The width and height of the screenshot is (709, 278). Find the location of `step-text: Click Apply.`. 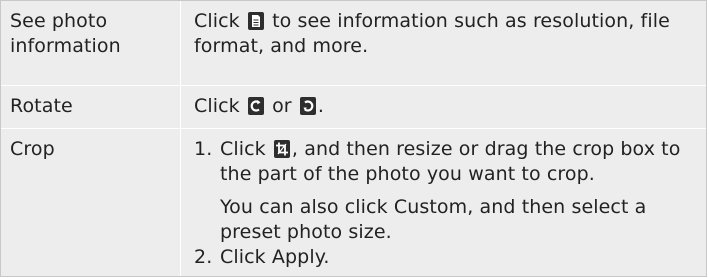

step-text: Click Apply. is located at coordinates (459, 257).